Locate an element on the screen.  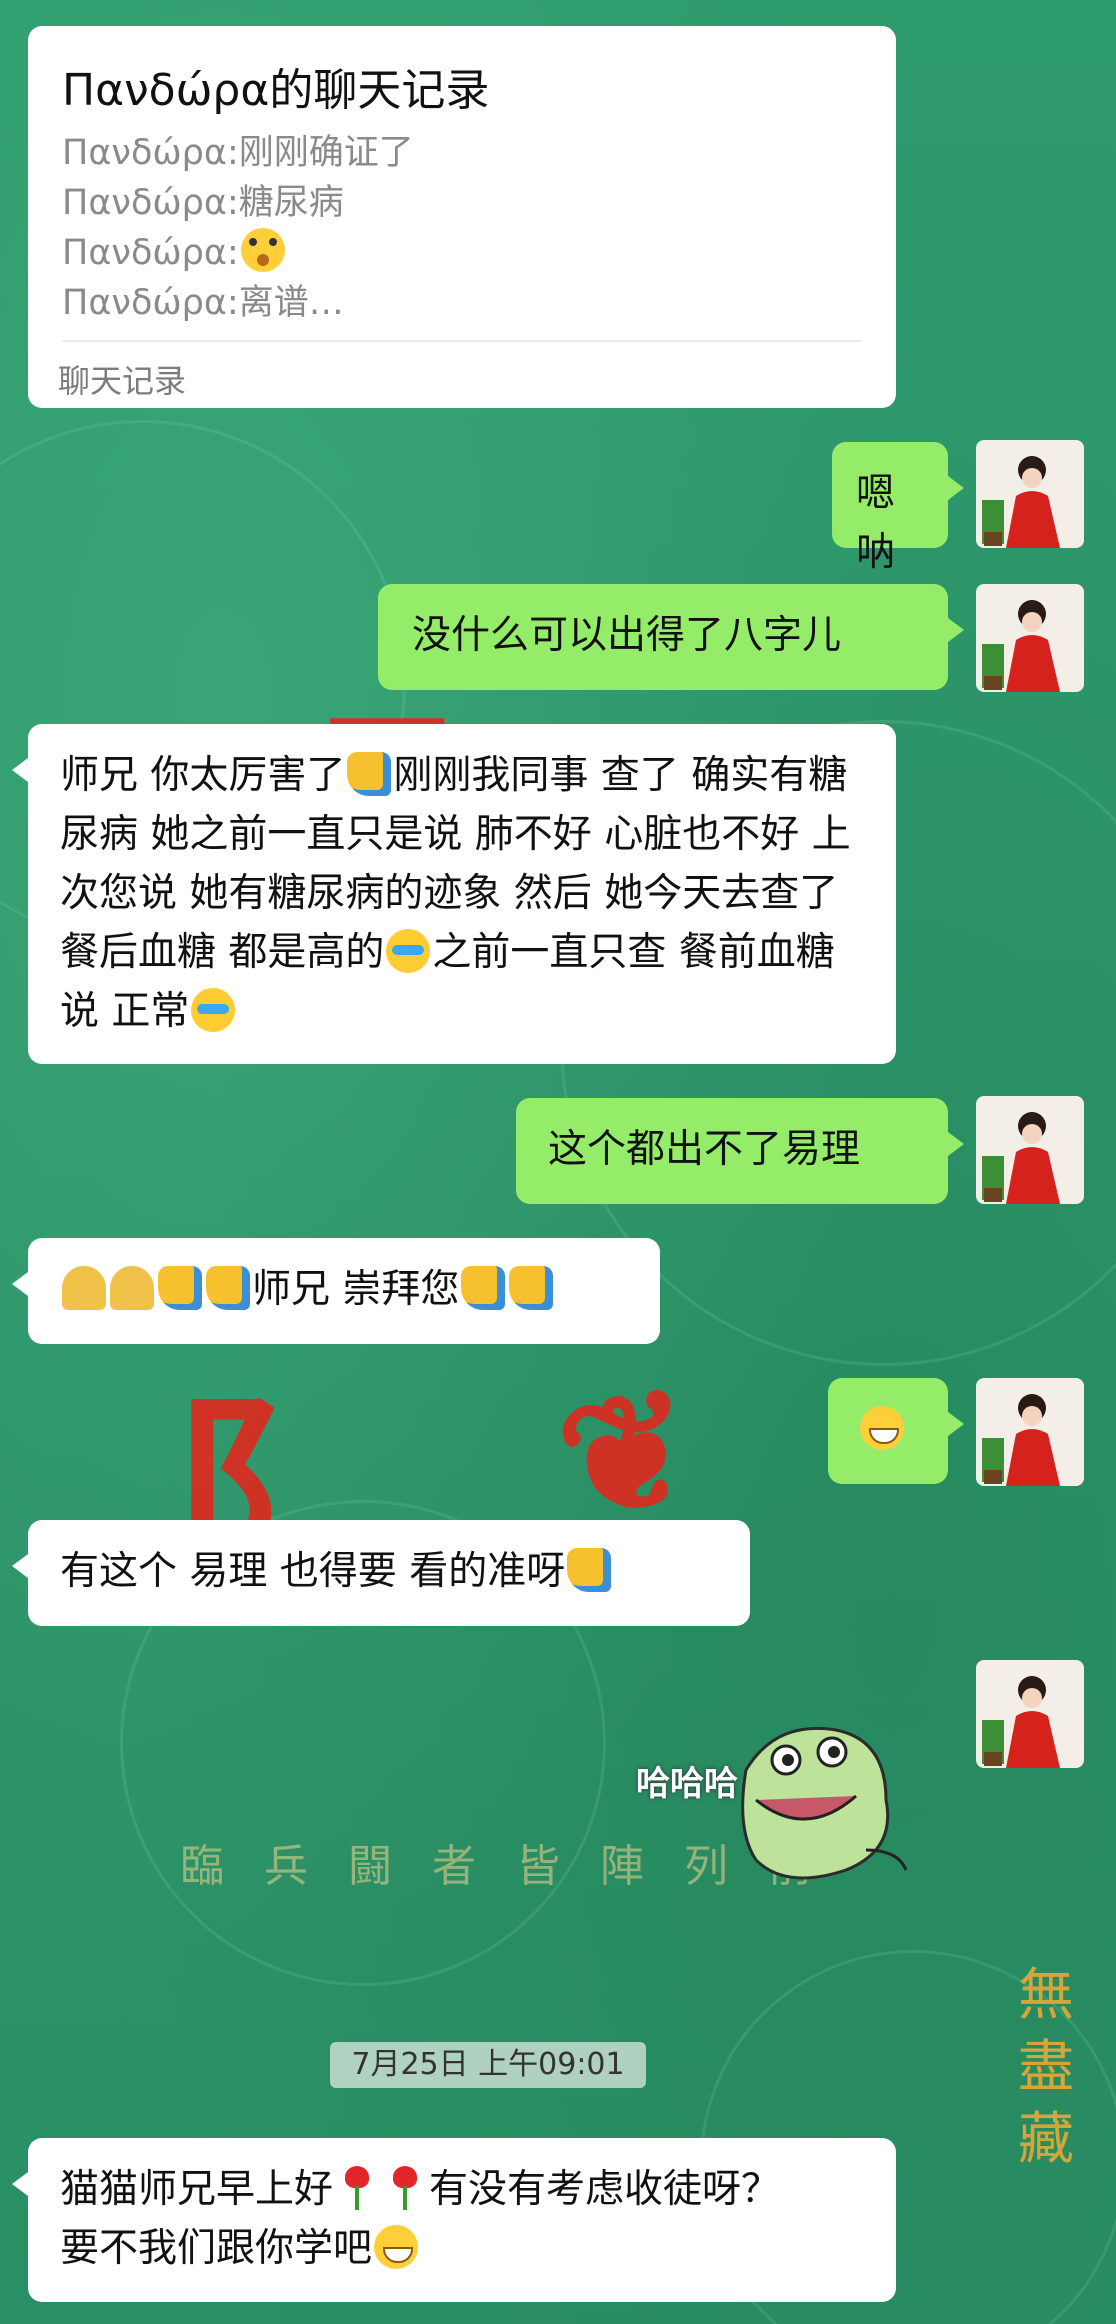
message-text: 要不我们跟你学吧 is located at coordinates (216, 2248).